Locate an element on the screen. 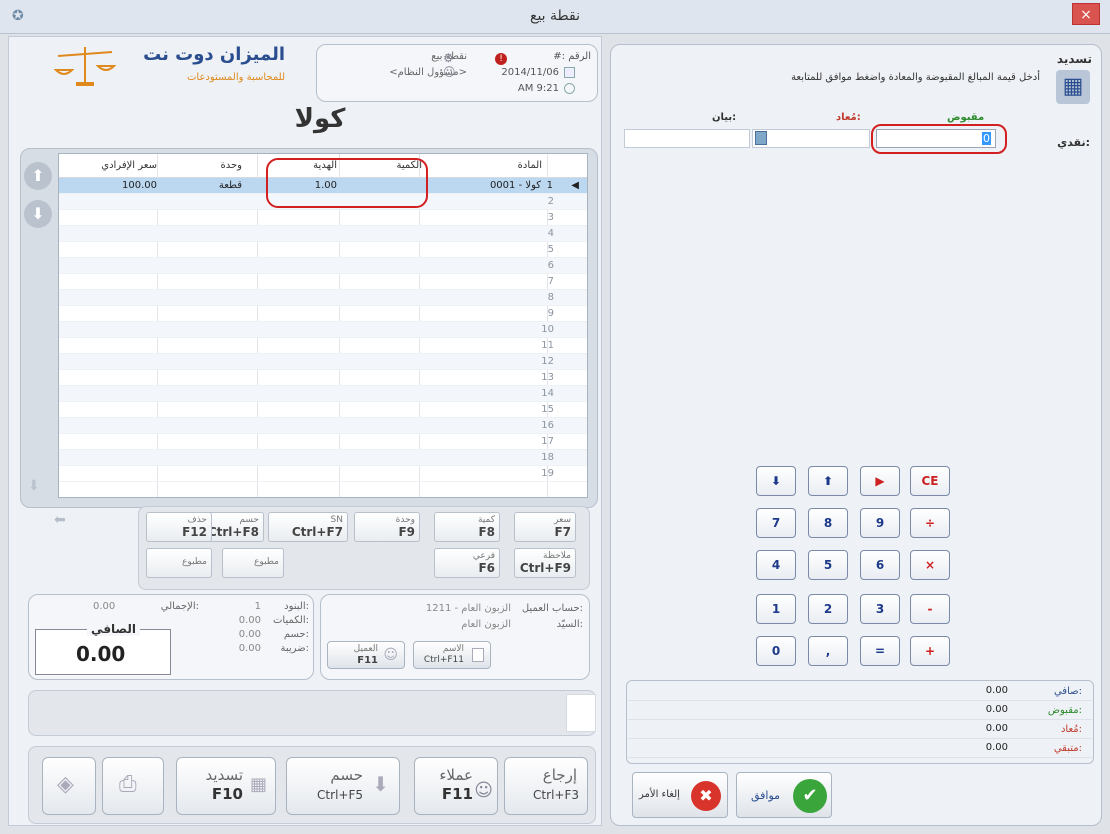 Image resolution: width=1110 pixels, height=834 pixels. key-3: 3 is located at coordinates (880, 609).